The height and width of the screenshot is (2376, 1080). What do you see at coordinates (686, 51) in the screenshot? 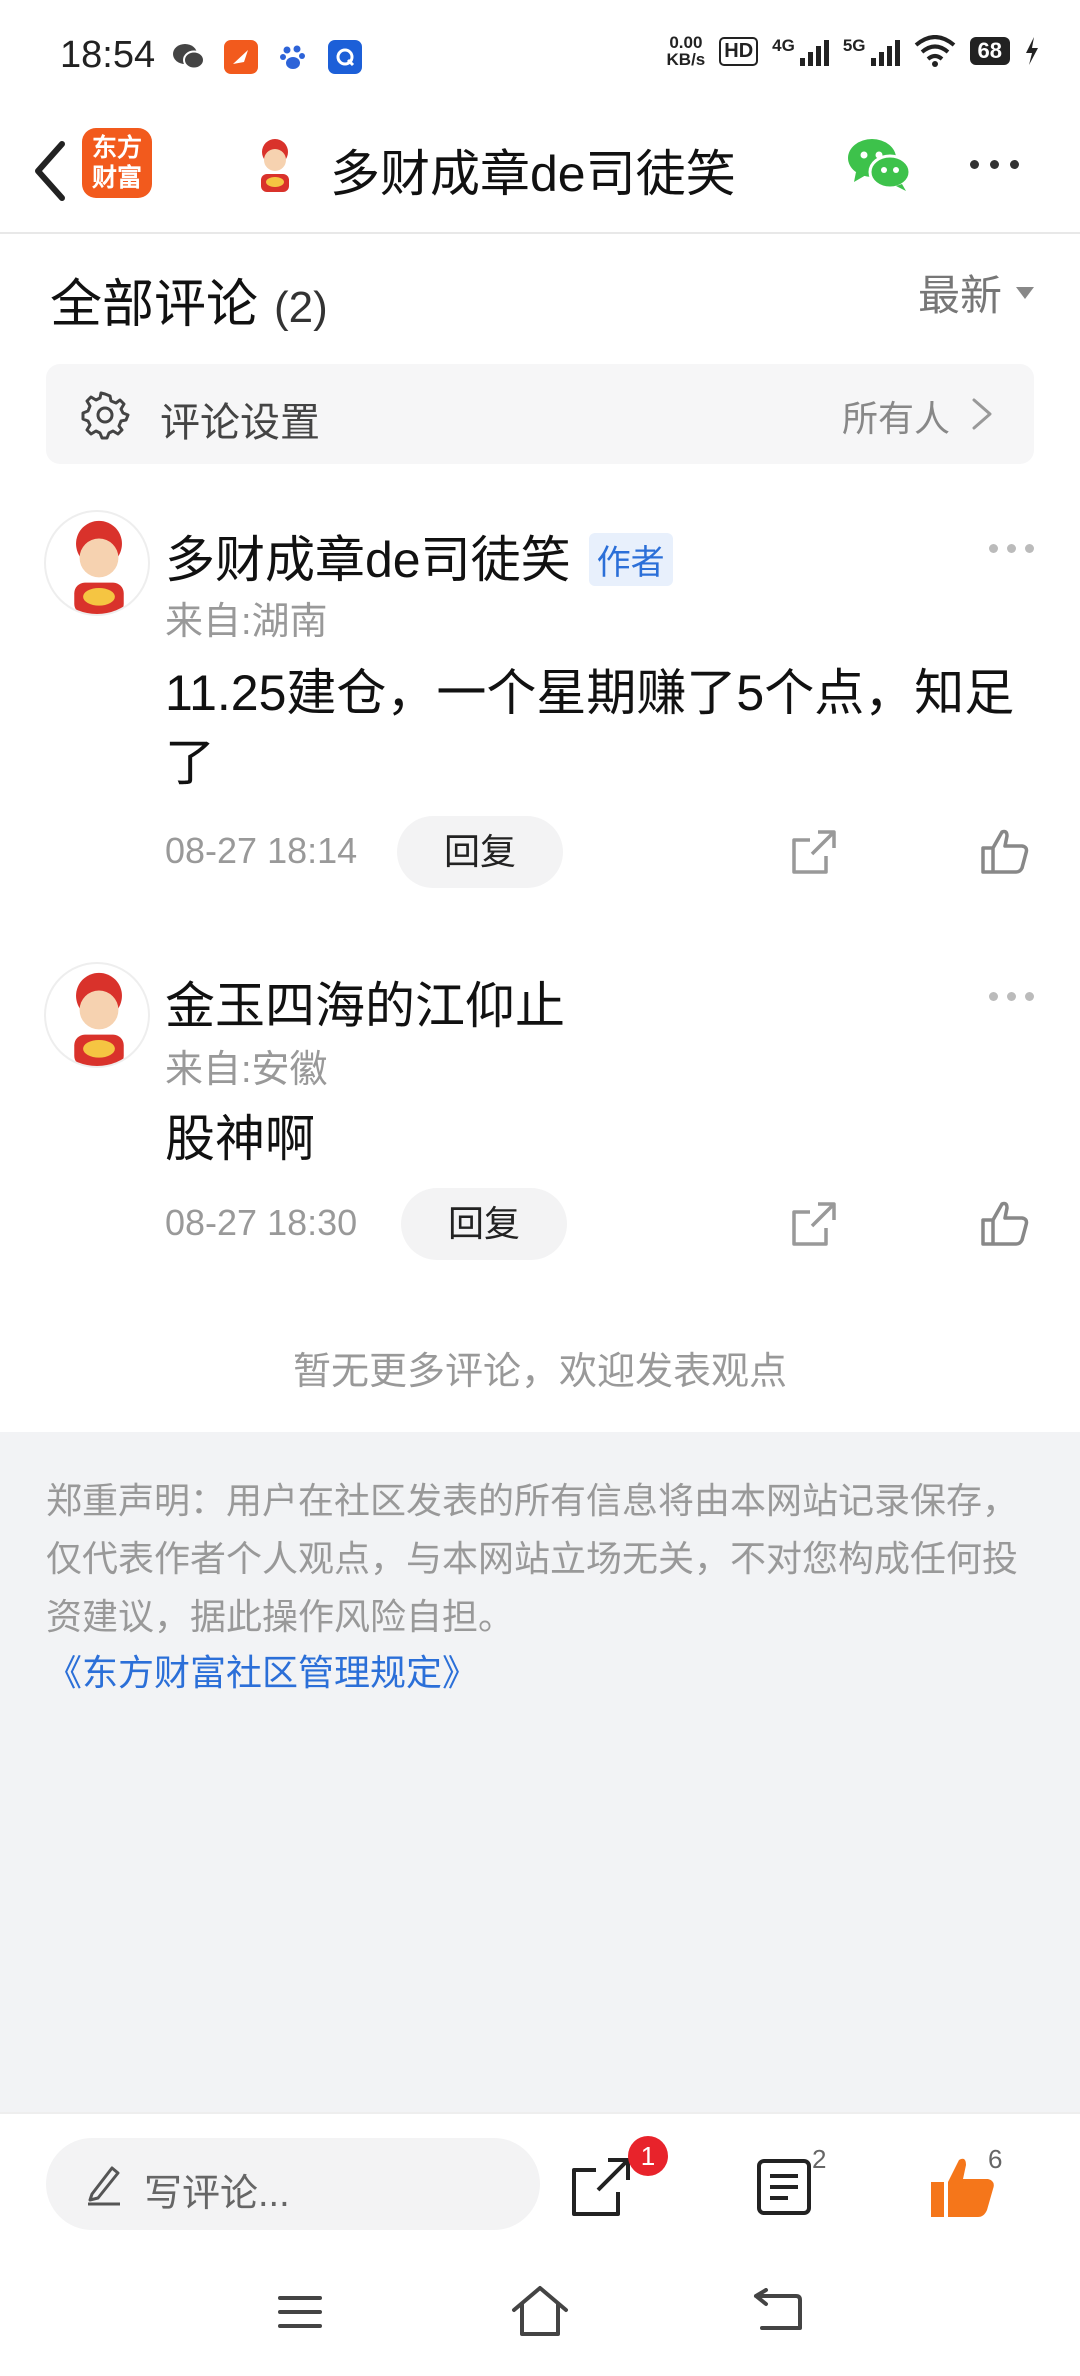
I see `network-speed: 0.00 KB/s` at bounding box center [686, 51].